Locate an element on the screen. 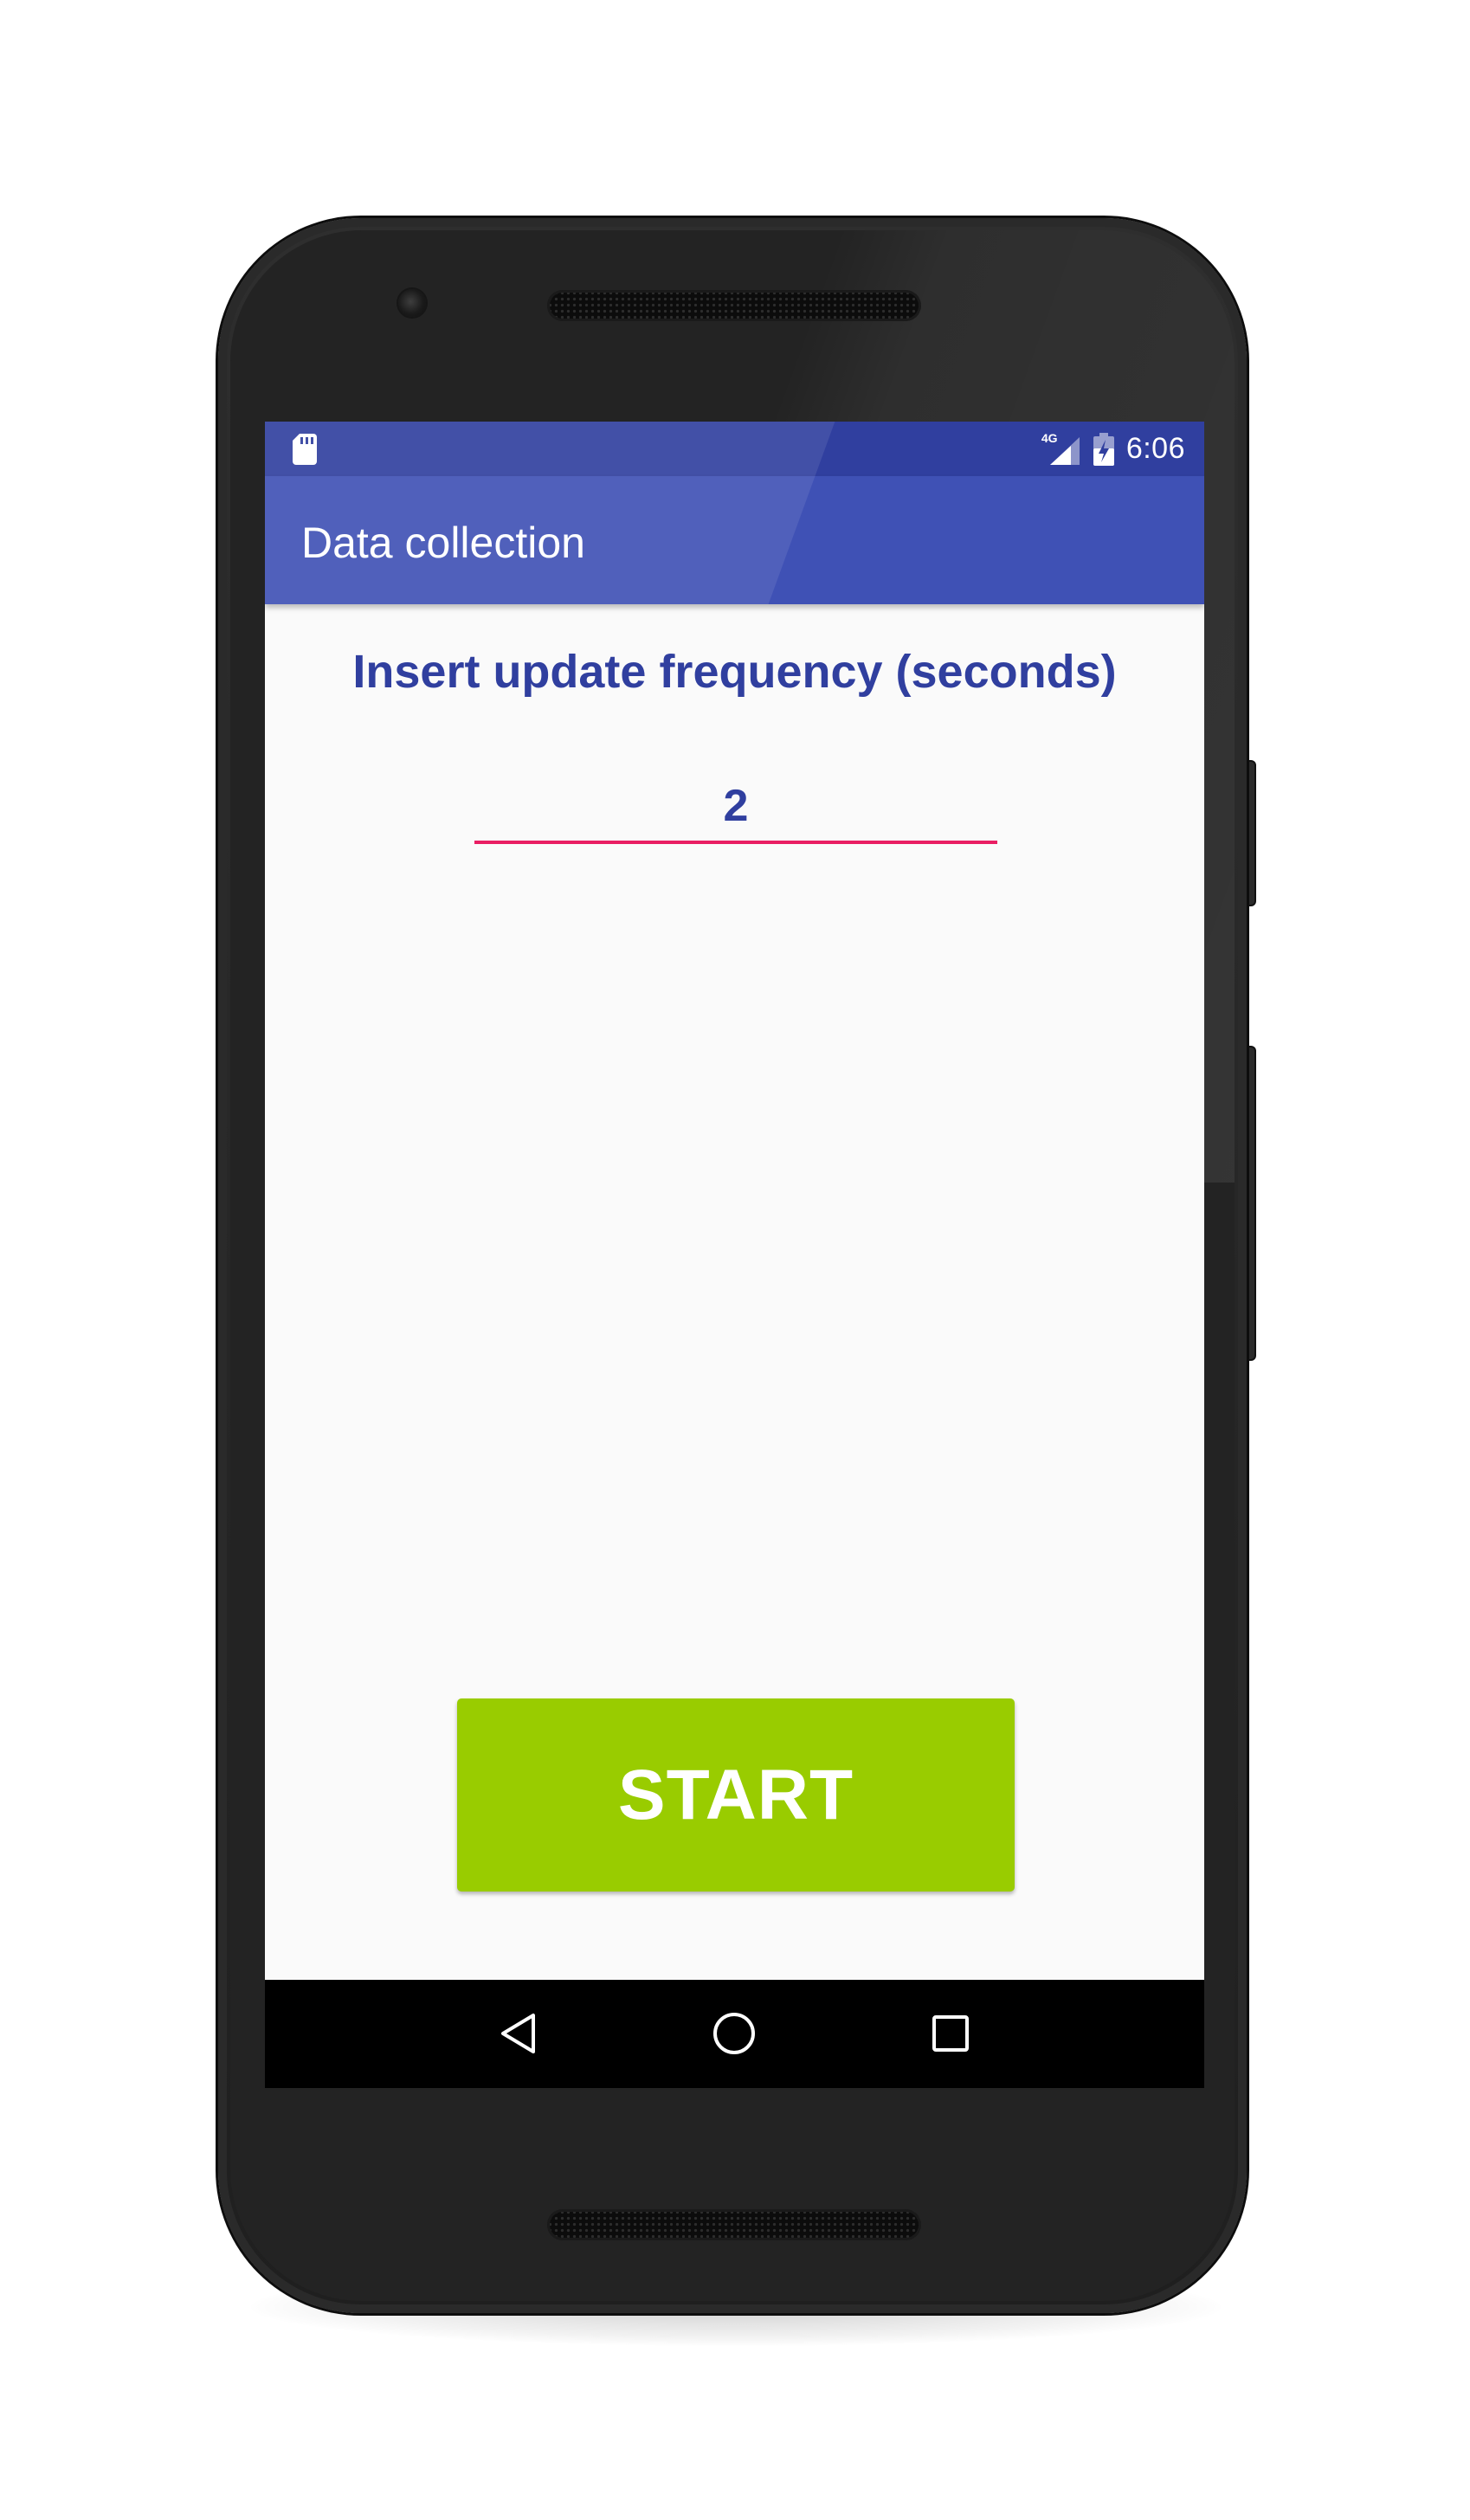  frequency-input is located at coordinates (736, 807).